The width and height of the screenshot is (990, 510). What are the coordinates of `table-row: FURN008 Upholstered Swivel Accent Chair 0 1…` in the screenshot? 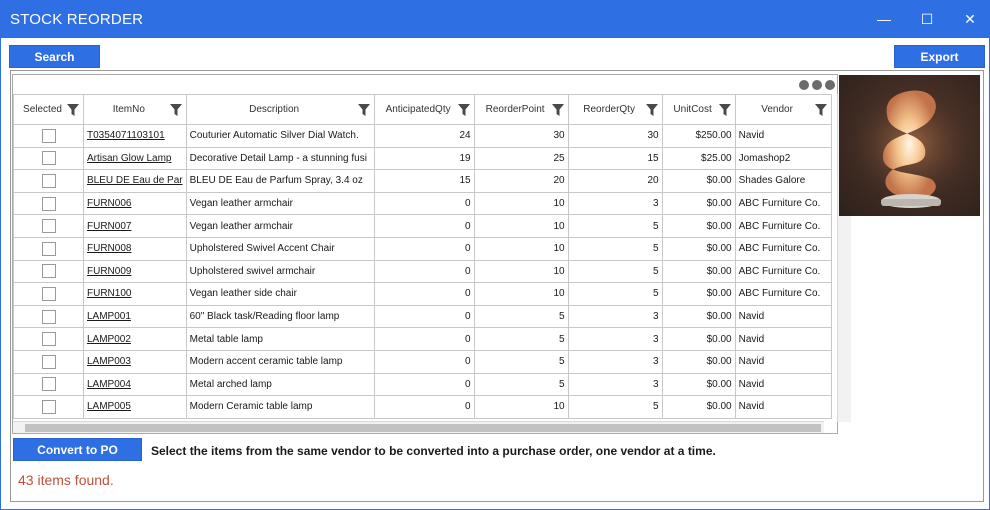 It's located at (422, 248).